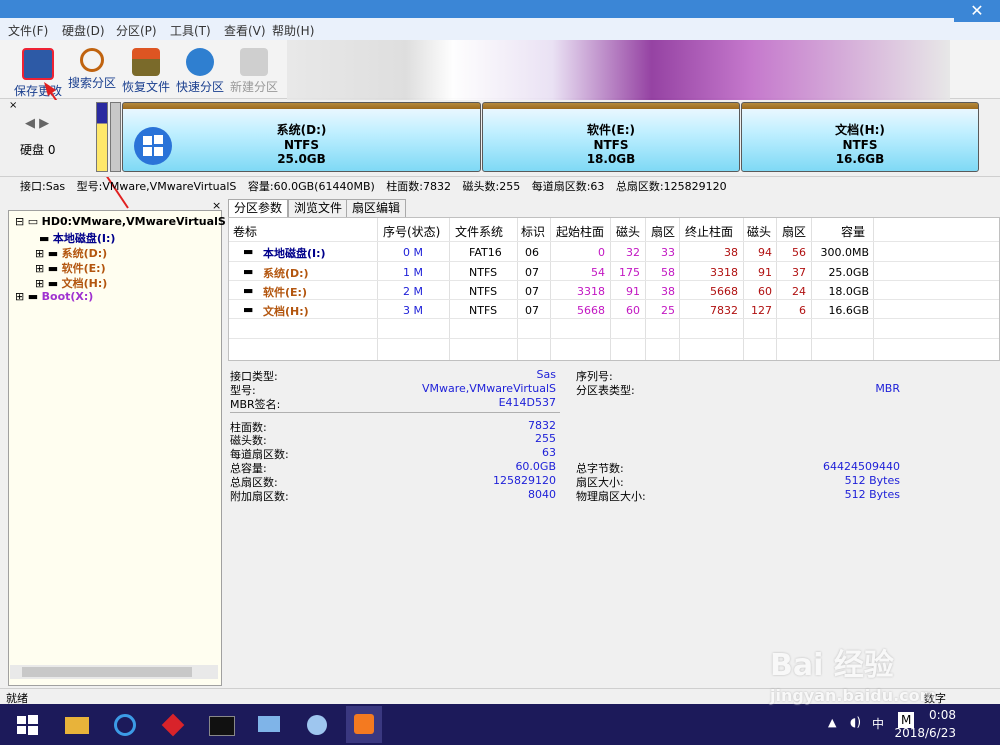 This screenshot has height=745, width=1000. I want to click on partition-name: 系统(D:), so click(301, 130).